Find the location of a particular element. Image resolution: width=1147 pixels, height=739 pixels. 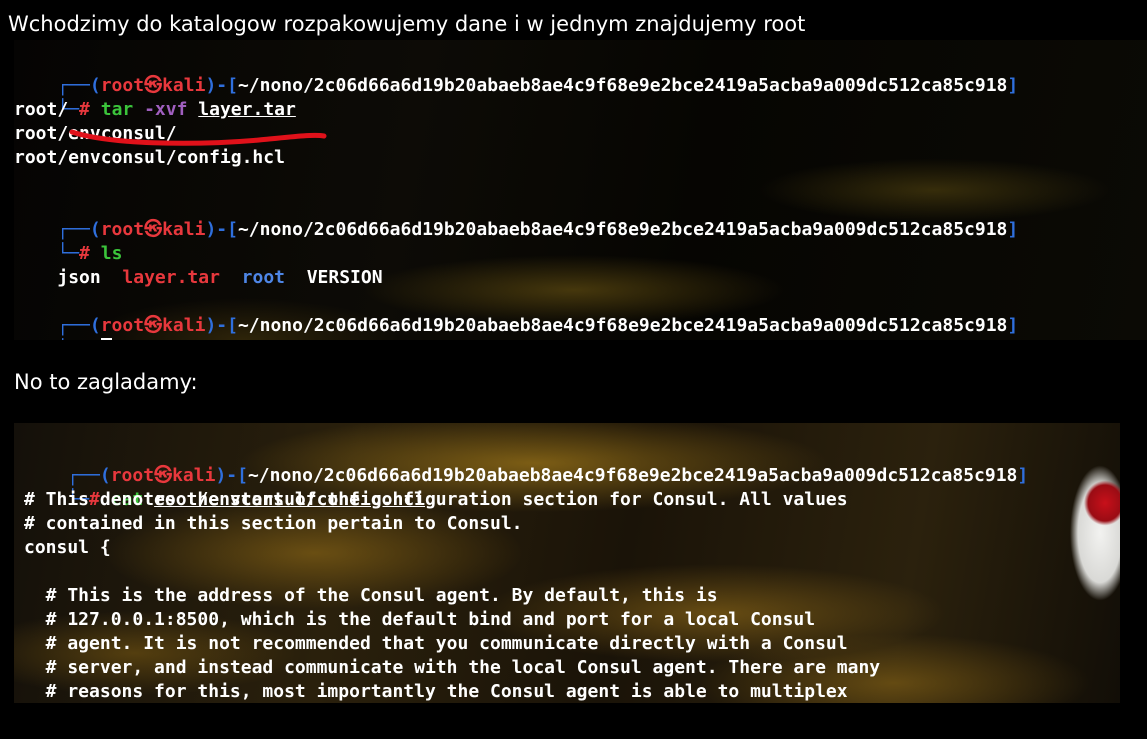

command-option: -xvf is located at coordinates (166, 109).